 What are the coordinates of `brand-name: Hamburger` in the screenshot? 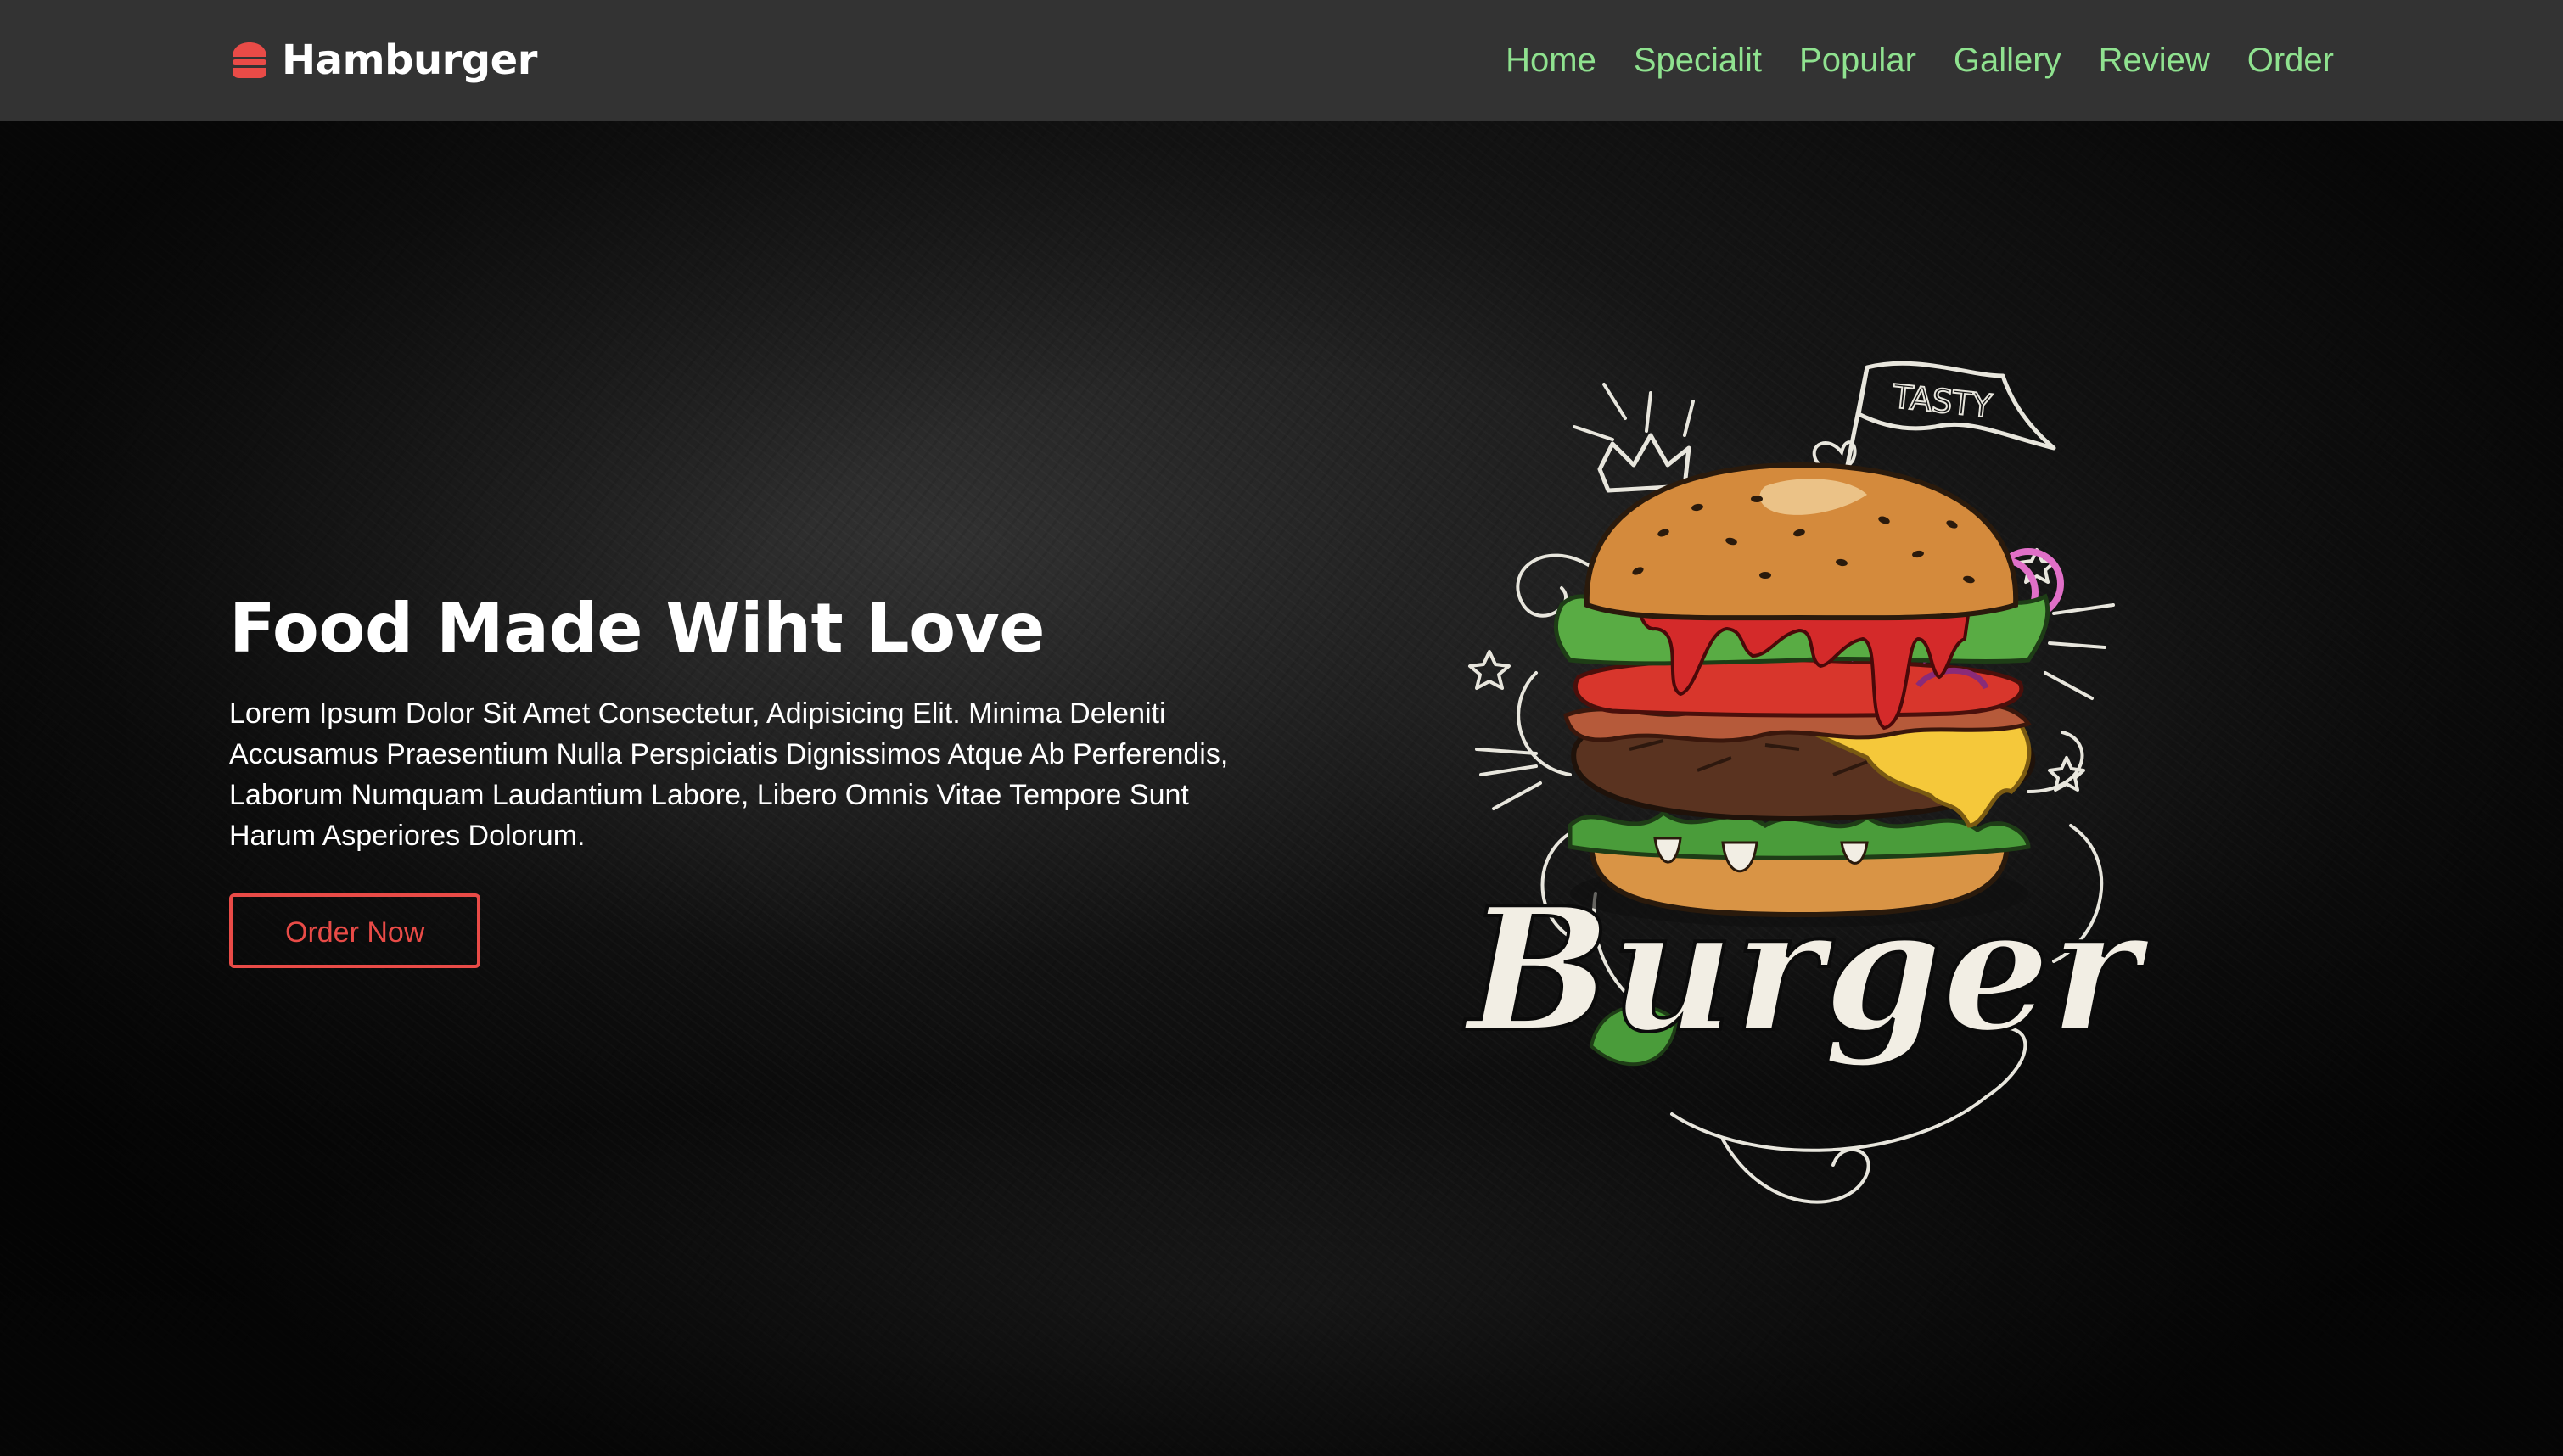 It's located at (410, 60).